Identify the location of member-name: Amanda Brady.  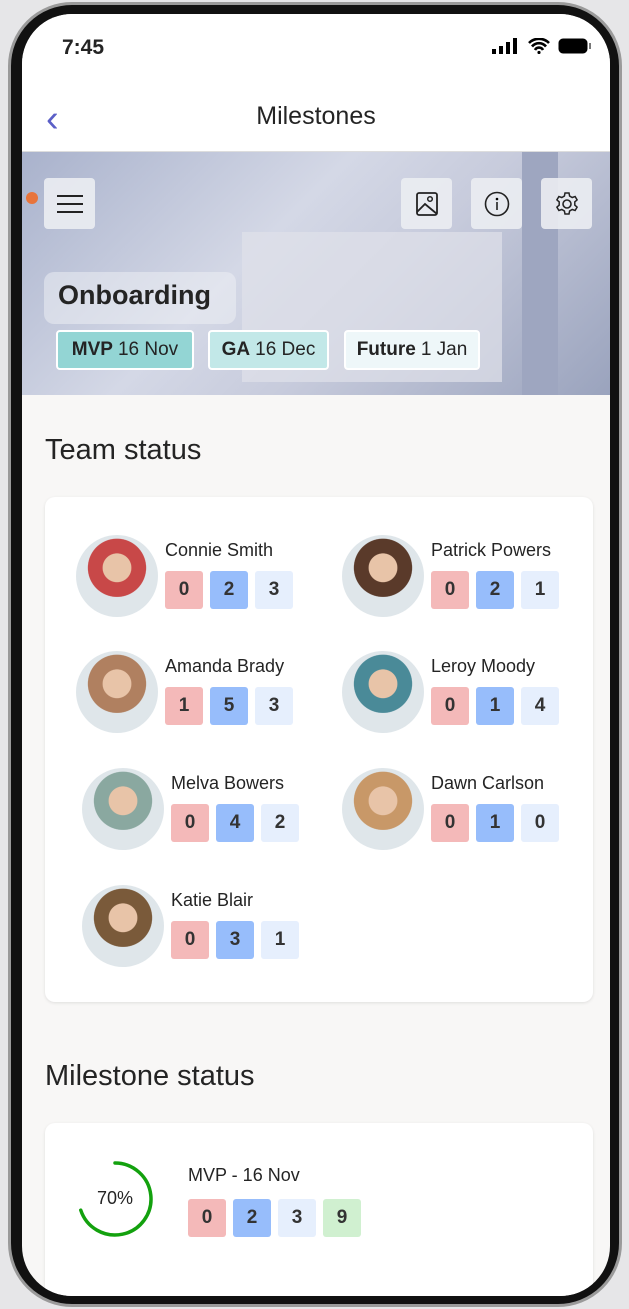
(225, 666).